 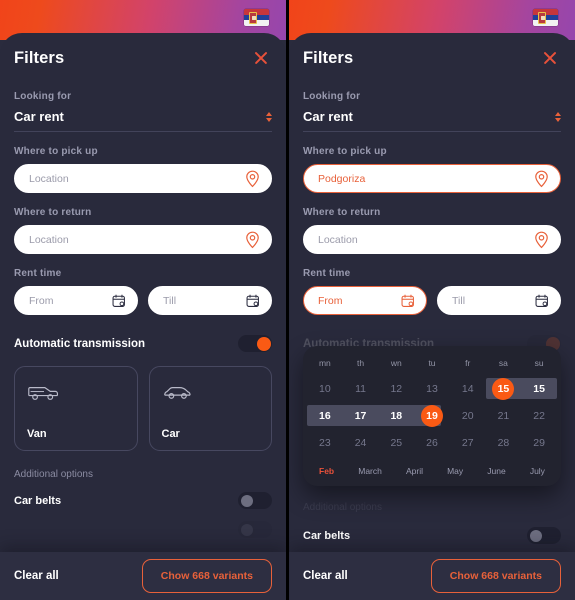 I want to click on calendar-day-selected-end: 19, so click(x=432, y=415).